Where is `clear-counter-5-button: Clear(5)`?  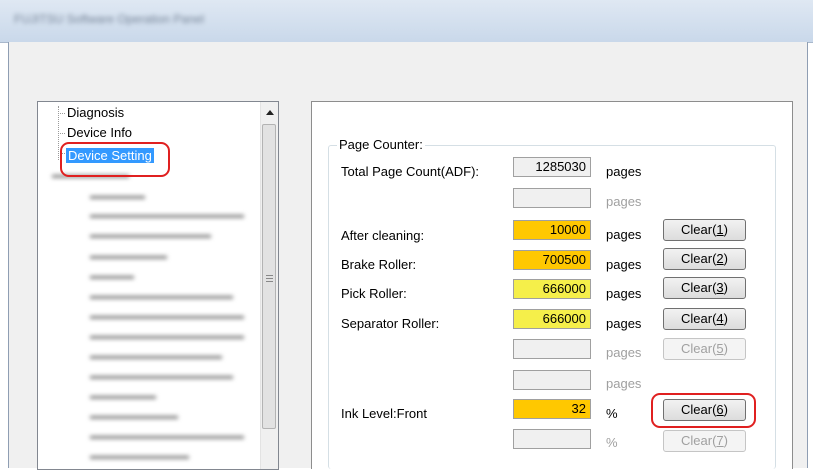
clear-counter-5-button: Clear(5) is located at coordinates (704, 349).